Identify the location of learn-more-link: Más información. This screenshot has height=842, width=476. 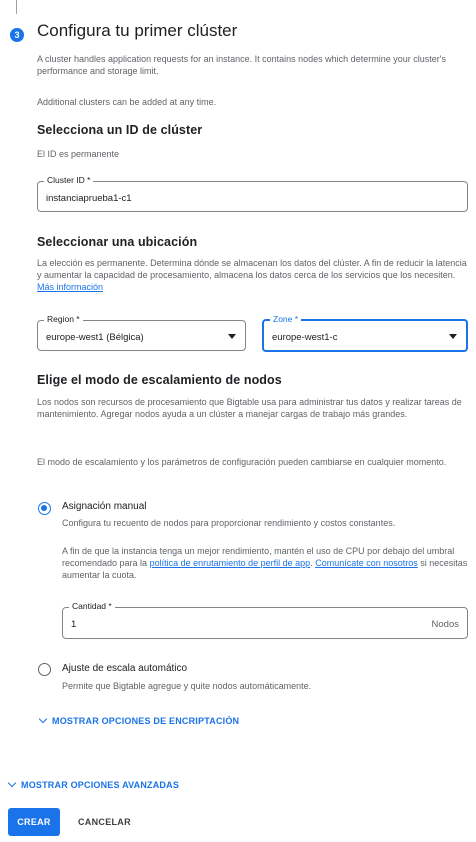
(70, 287).